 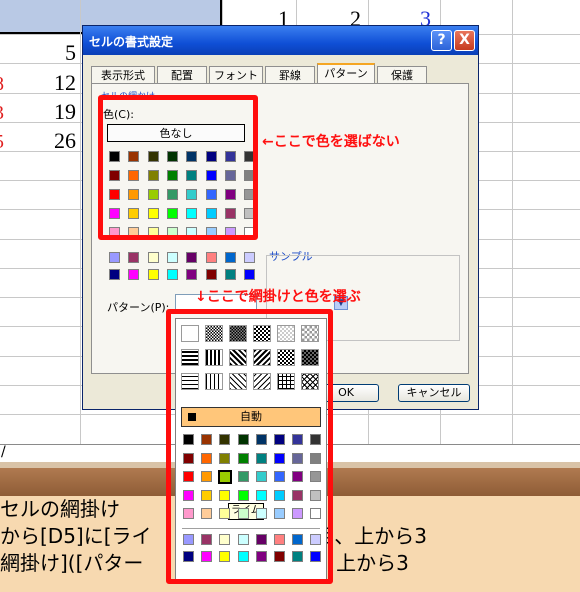 I want to click on tab-border: 罫線, so click(x=290, y=74).